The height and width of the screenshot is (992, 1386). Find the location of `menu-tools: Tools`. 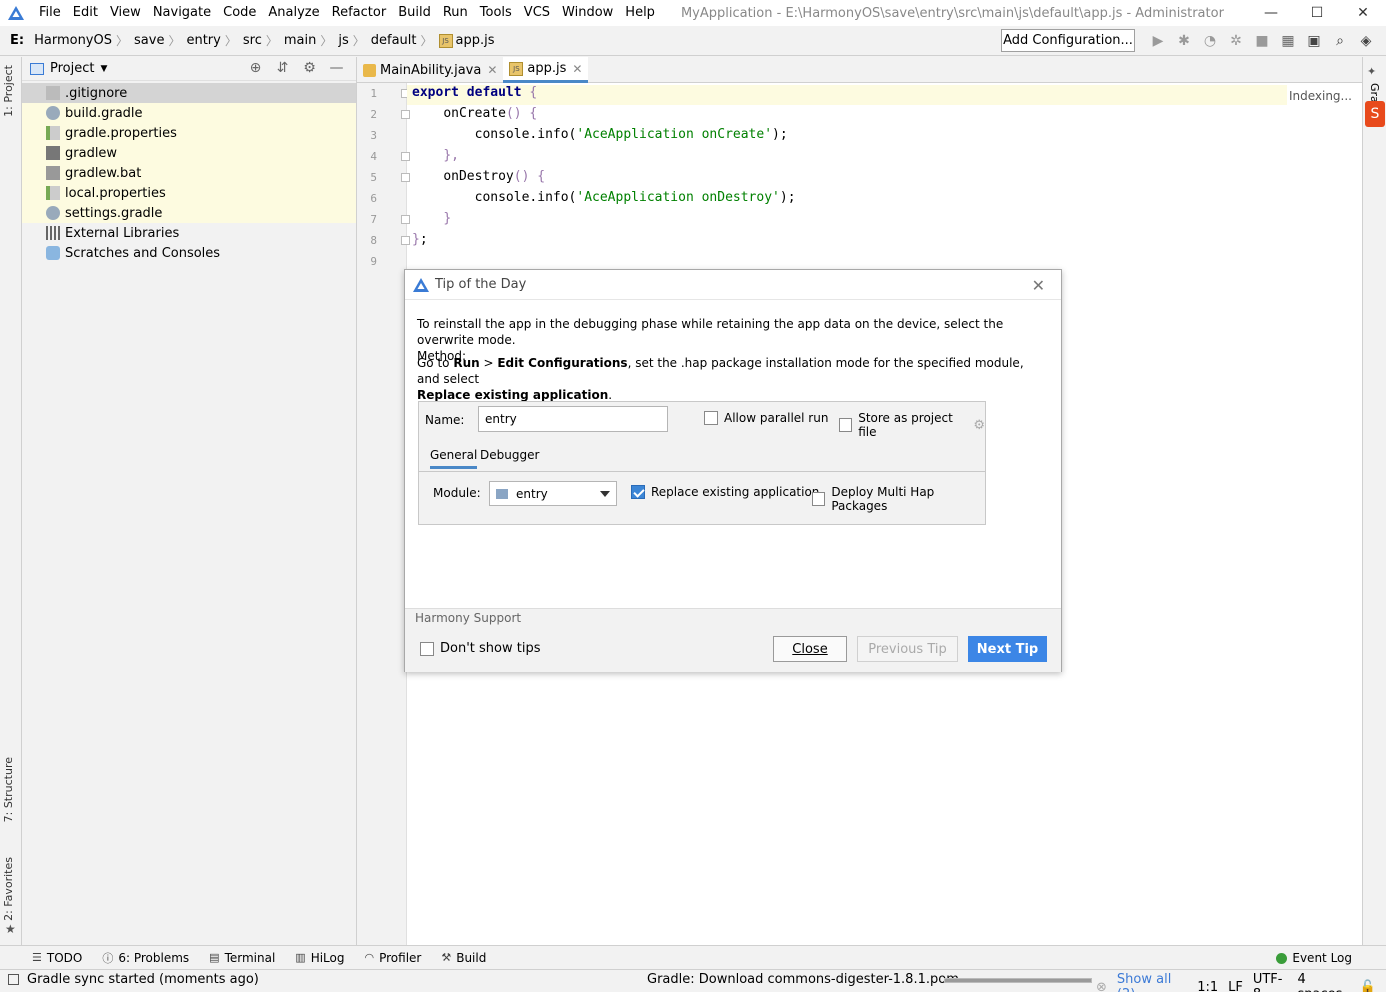

menu-tools: Tools is located at coordinates (496, 13).